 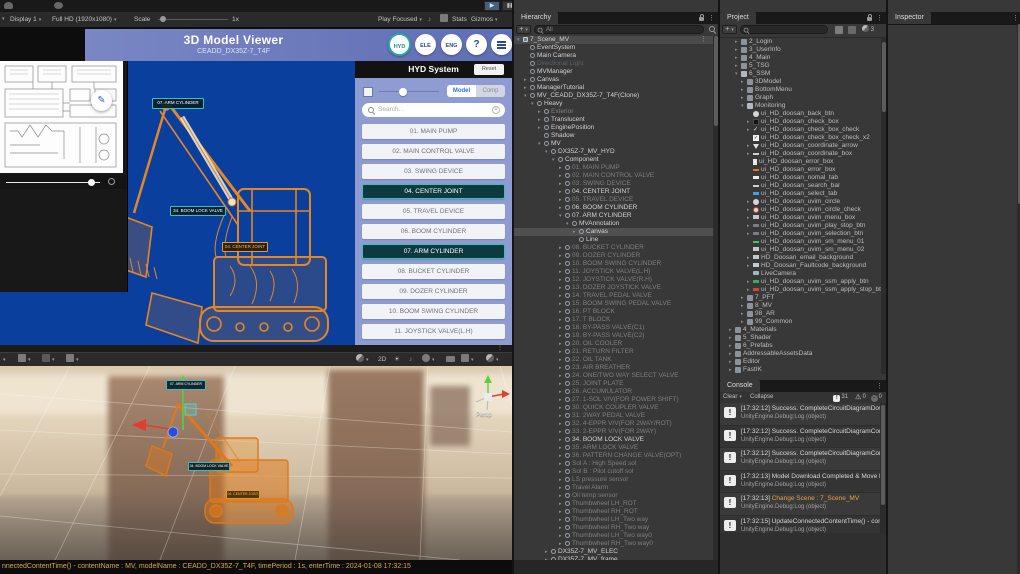 I want to click on component-button: 06. BOOM CYLINDER, so click(x=433, y=231).